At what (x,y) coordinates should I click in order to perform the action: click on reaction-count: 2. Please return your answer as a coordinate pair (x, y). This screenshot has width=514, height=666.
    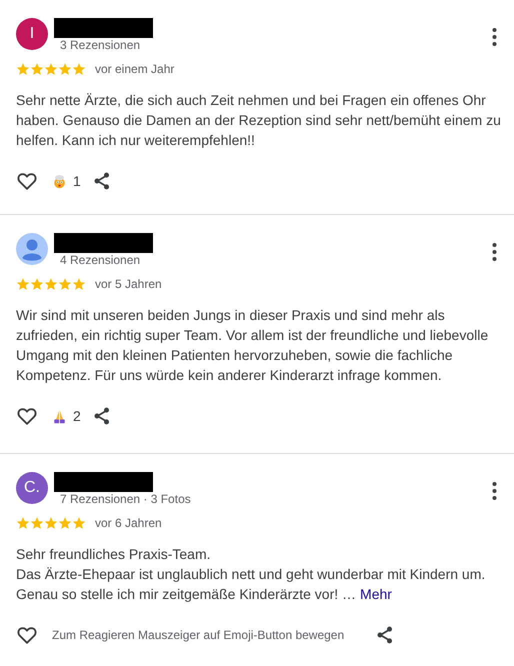
    Looking at the image, I should click on (77, 416).